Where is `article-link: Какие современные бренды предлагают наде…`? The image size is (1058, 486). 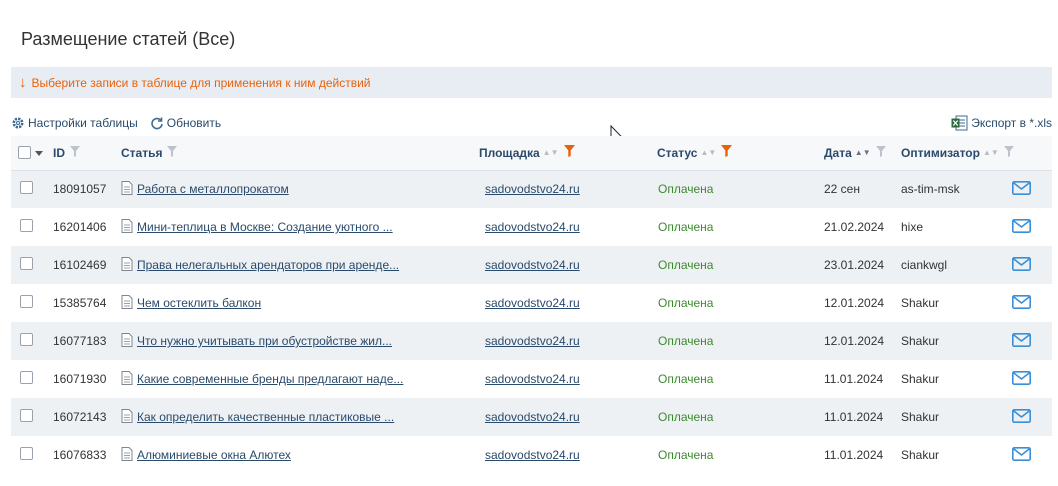 article-link: Какие современные бренды предлагают наде… is located at coordinates (270, 379).